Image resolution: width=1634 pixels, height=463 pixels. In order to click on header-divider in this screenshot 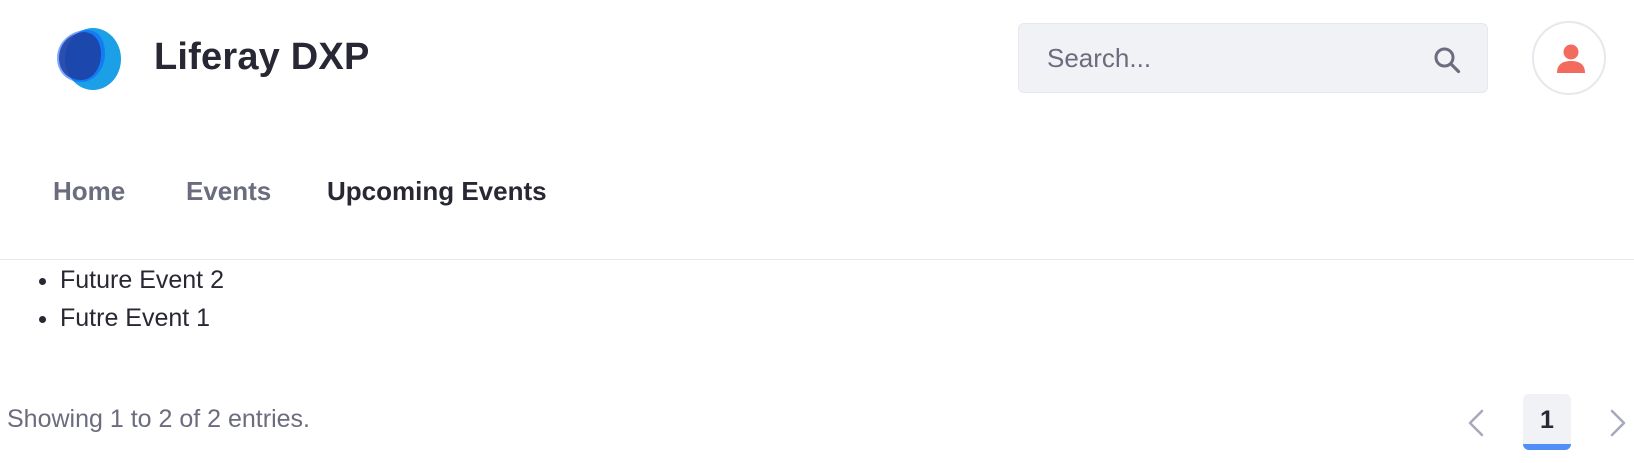, I will do `click(817, 259)`.